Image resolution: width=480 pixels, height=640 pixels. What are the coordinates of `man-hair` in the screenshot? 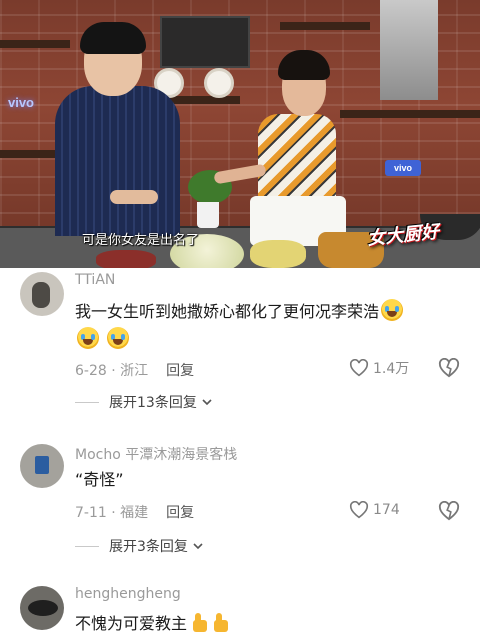 It's located at (113, 38).